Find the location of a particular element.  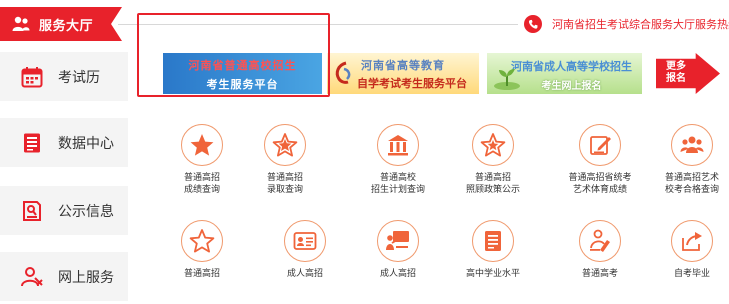

service-label-line2: 录取查询 is located at coordinates (284, 190).